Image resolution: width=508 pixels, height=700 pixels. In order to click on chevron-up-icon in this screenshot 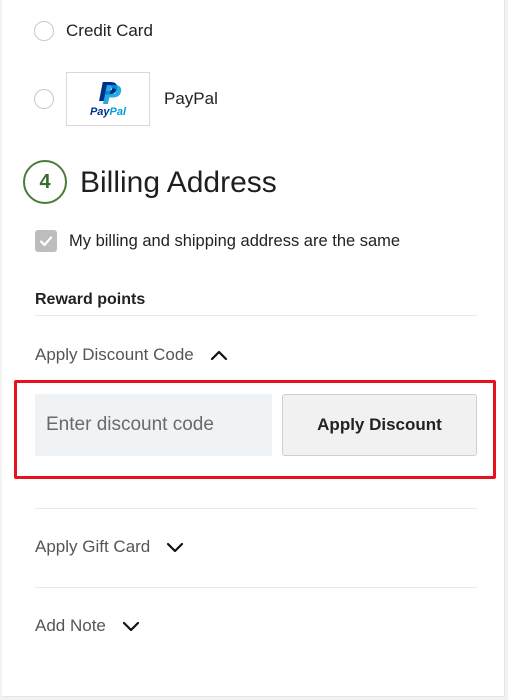, I will do `click(218, 355)`.